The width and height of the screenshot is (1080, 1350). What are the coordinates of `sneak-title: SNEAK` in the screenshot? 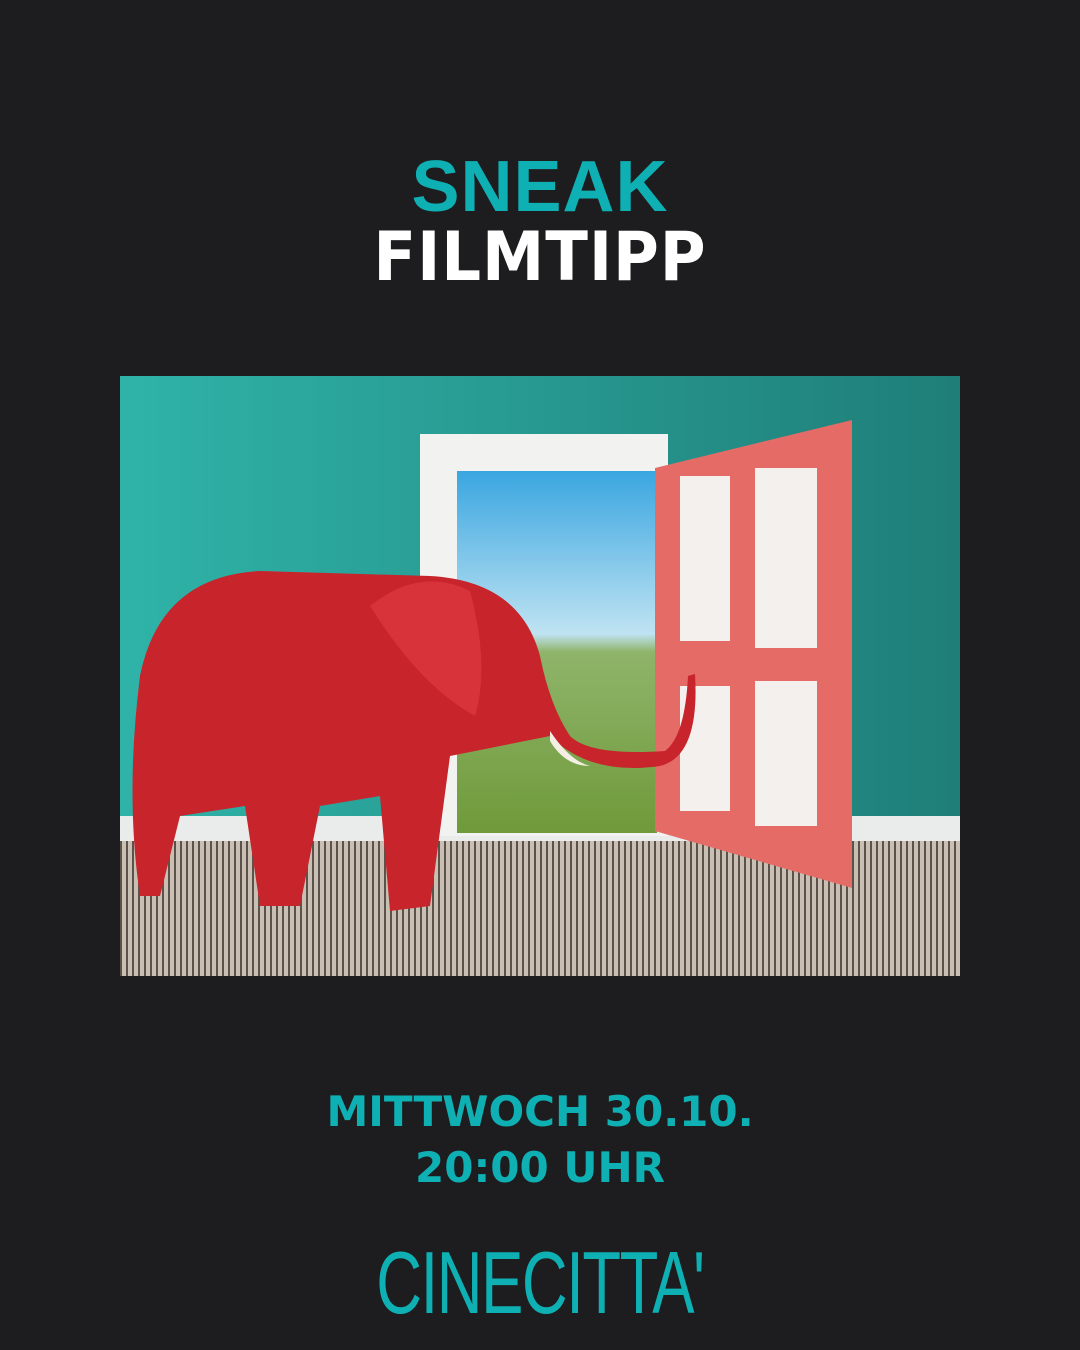 It's located at (540, 187).